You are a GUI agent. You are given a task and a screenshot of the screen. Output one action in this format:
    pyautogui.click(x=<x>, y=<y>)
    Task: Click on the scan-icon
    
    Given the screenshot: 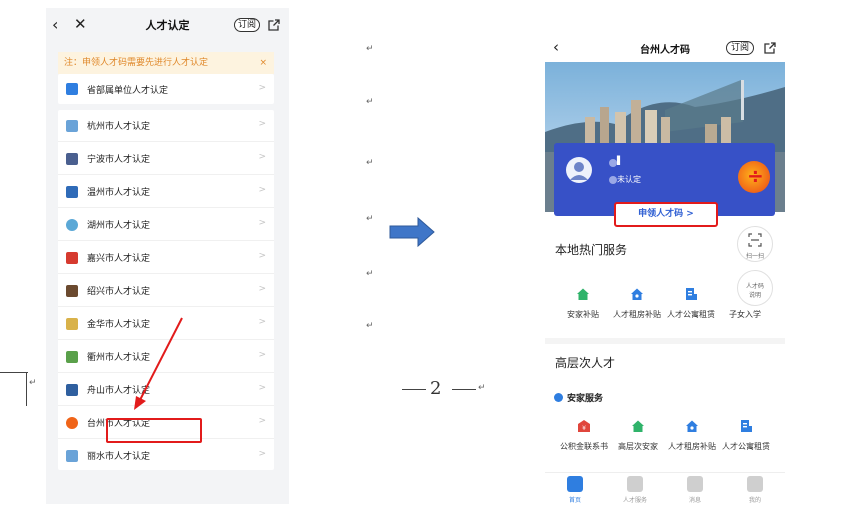 What is the action you would take?
    pyautogui.click(x=755, y=240)
    